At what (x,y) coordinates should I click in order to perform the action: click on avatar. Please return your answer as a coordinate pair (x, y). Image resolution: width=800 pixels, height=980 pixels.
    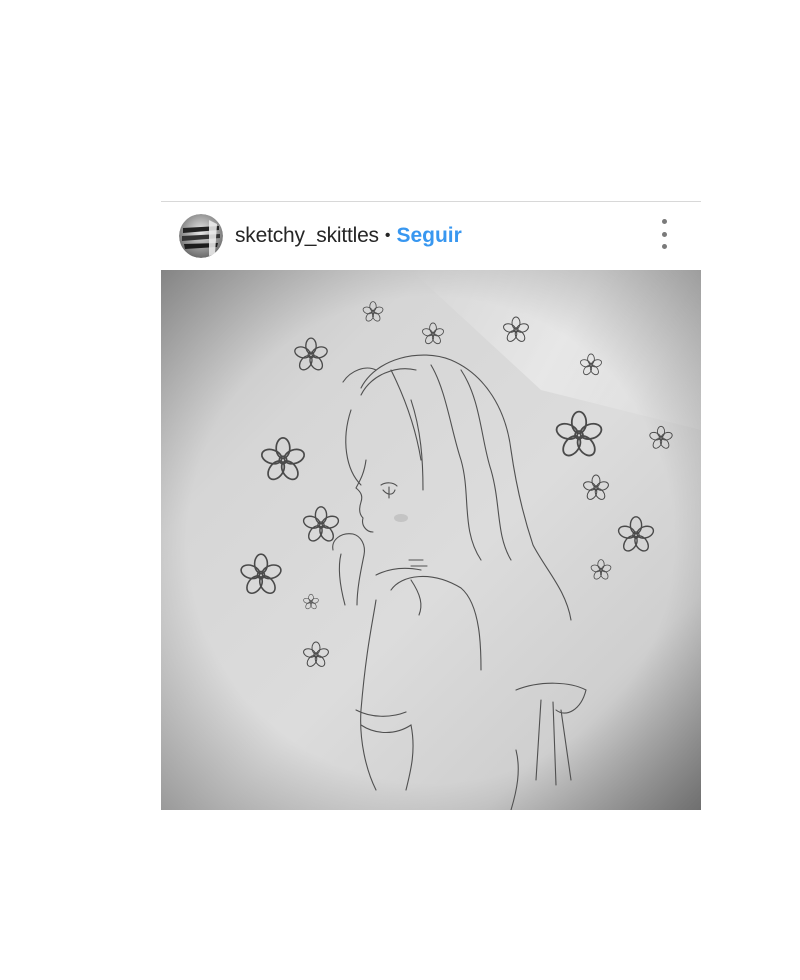
    Looking at the image, I should click on (201, 236).